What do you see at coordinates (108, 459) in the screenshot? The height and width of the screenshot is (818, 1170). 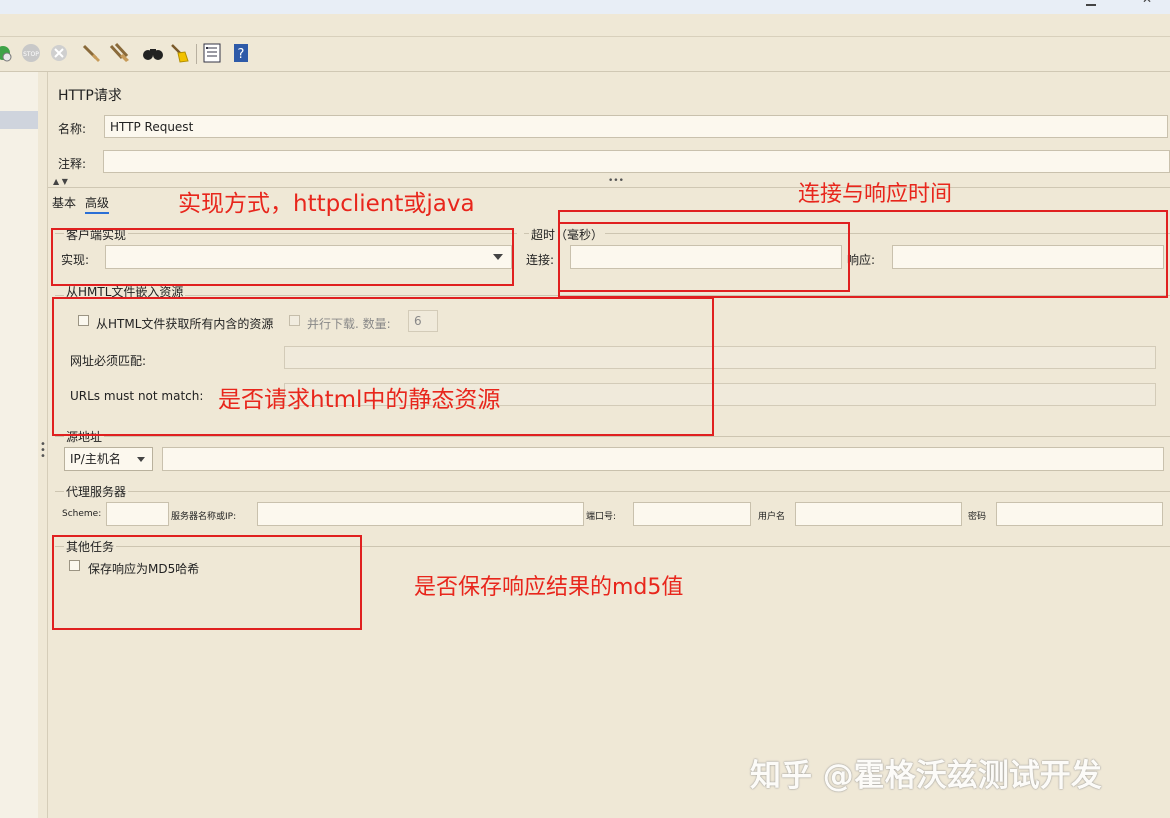 I see `source-type-select: IP/主机名` at bounding box center [108, 459].